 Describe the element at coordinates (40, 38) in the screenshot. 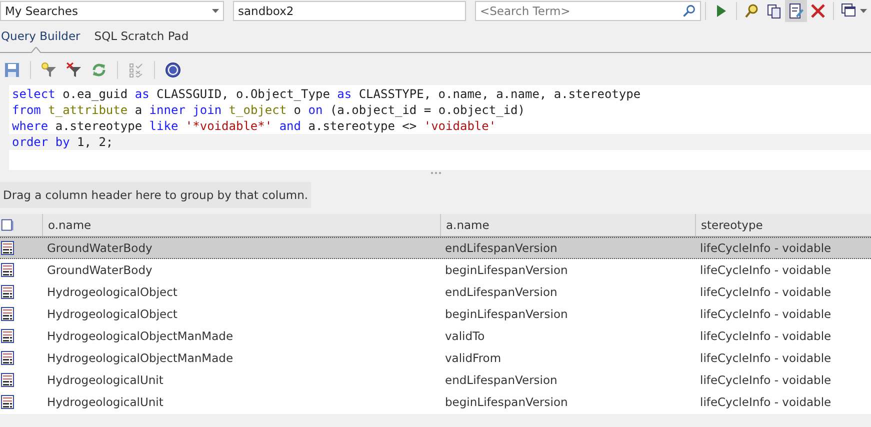

I see `tab: Query Builder` at that location.